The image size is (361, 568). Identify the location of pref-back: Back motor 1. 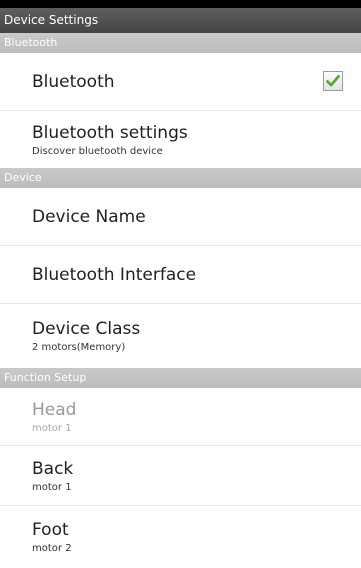
(180, 476).